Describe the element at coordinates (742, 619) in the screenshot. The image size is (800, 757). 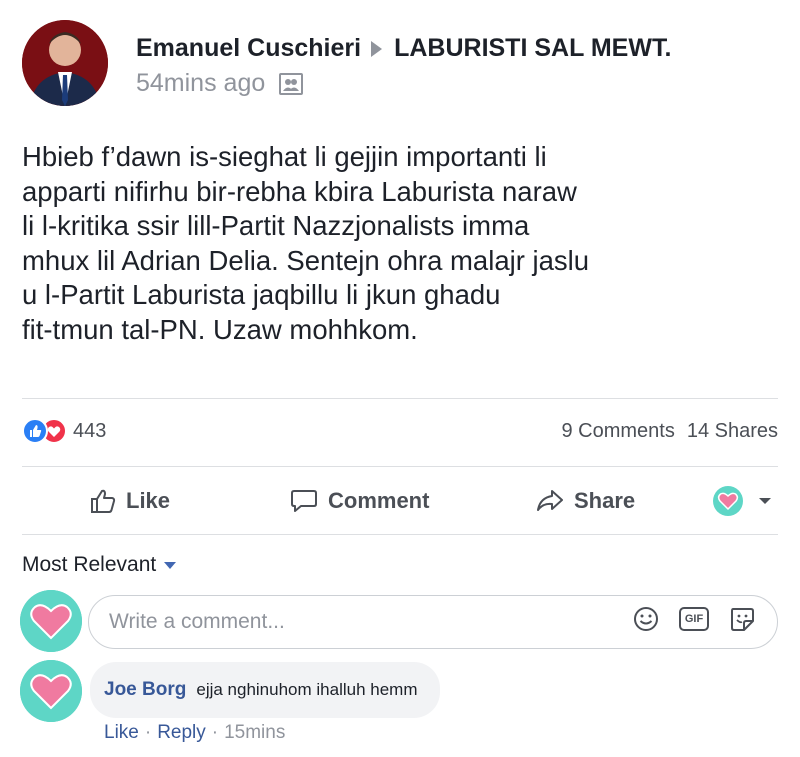
I see `sticker-icon` at that location.